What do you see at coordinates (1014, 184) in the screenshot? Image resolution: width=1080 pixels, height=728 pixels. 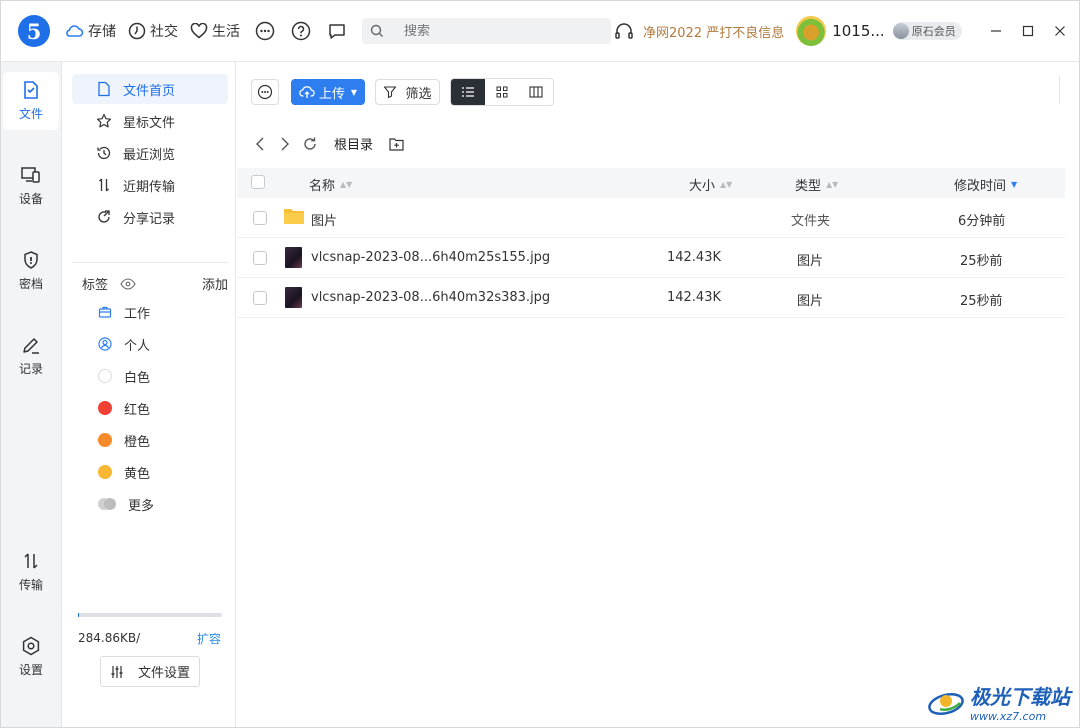 I see `sort-desc-icon: ▼` at bounding box center [1014, 184].